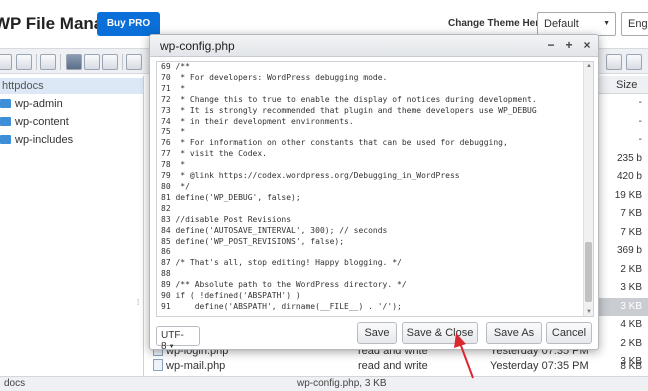 This screenshot has height=391, width=648. I want to click on annotation-arrow-head, so click(460, 340).